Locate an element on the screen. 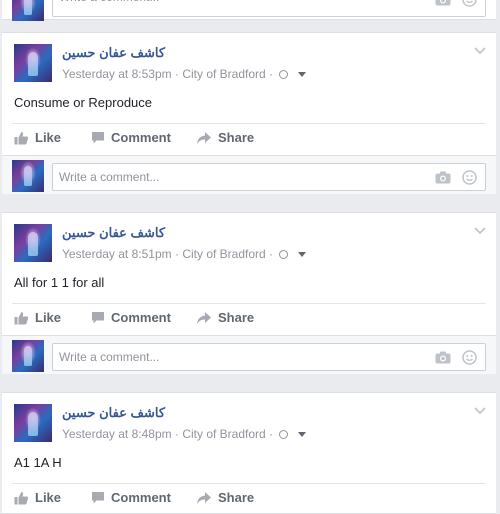 The height and width of the screenshot is (514, 500). post-text: All for 1 1 for all is located at coordinates (59, 282).